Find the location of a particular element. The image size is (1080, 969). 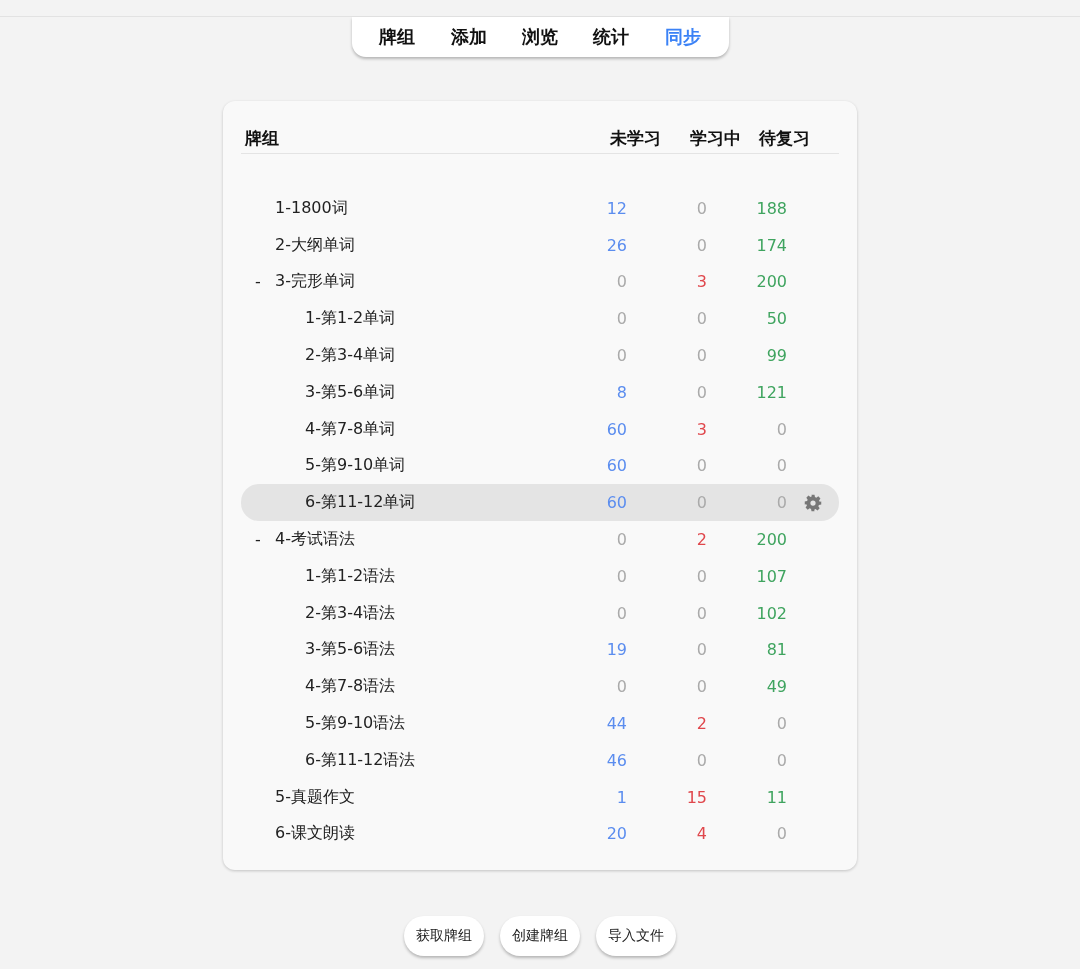

column-header: 学习中 is located at coordinates (715, 138).